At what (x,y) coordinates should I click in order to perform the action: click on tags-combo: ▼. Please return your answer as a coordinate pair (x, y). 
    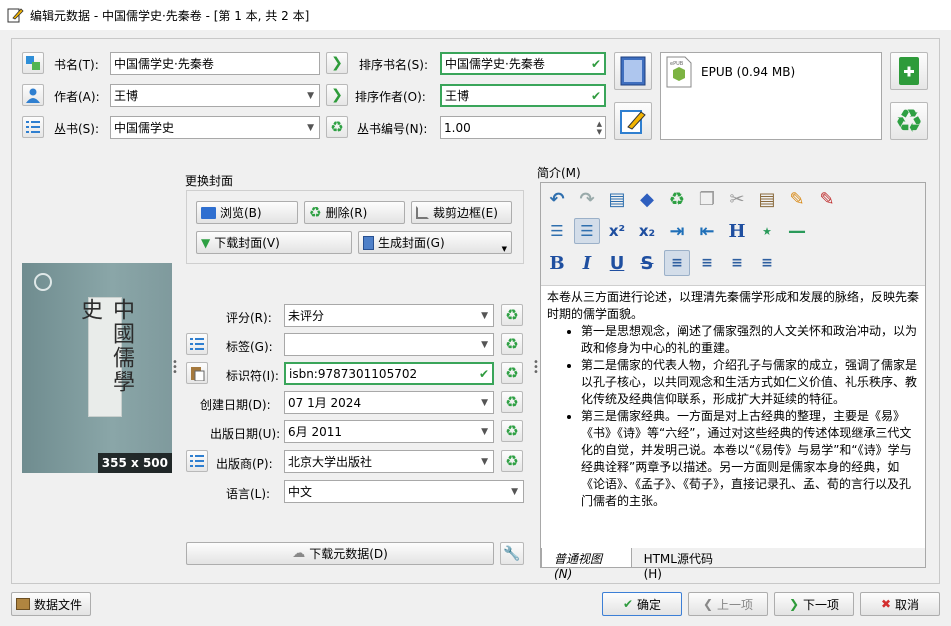
    Looking at the image, I should click on (389, 344).